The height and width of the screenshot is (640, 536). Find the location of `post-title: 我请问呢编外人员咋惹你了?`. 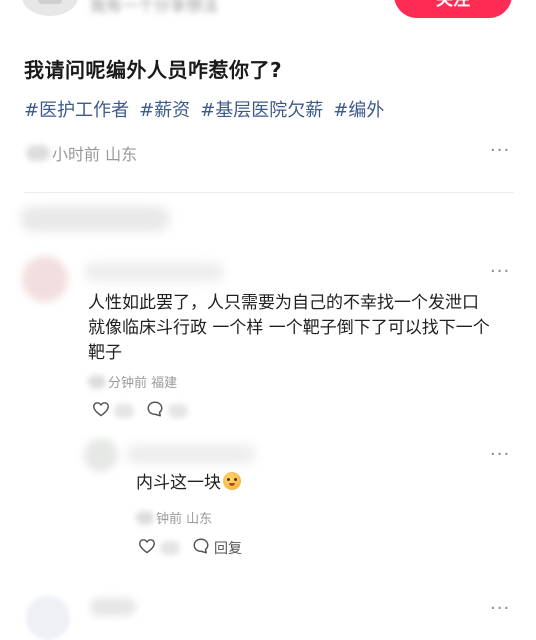

post-title: 我请问呢编外人员咋惹你了? is located at coordinates (153, 70).